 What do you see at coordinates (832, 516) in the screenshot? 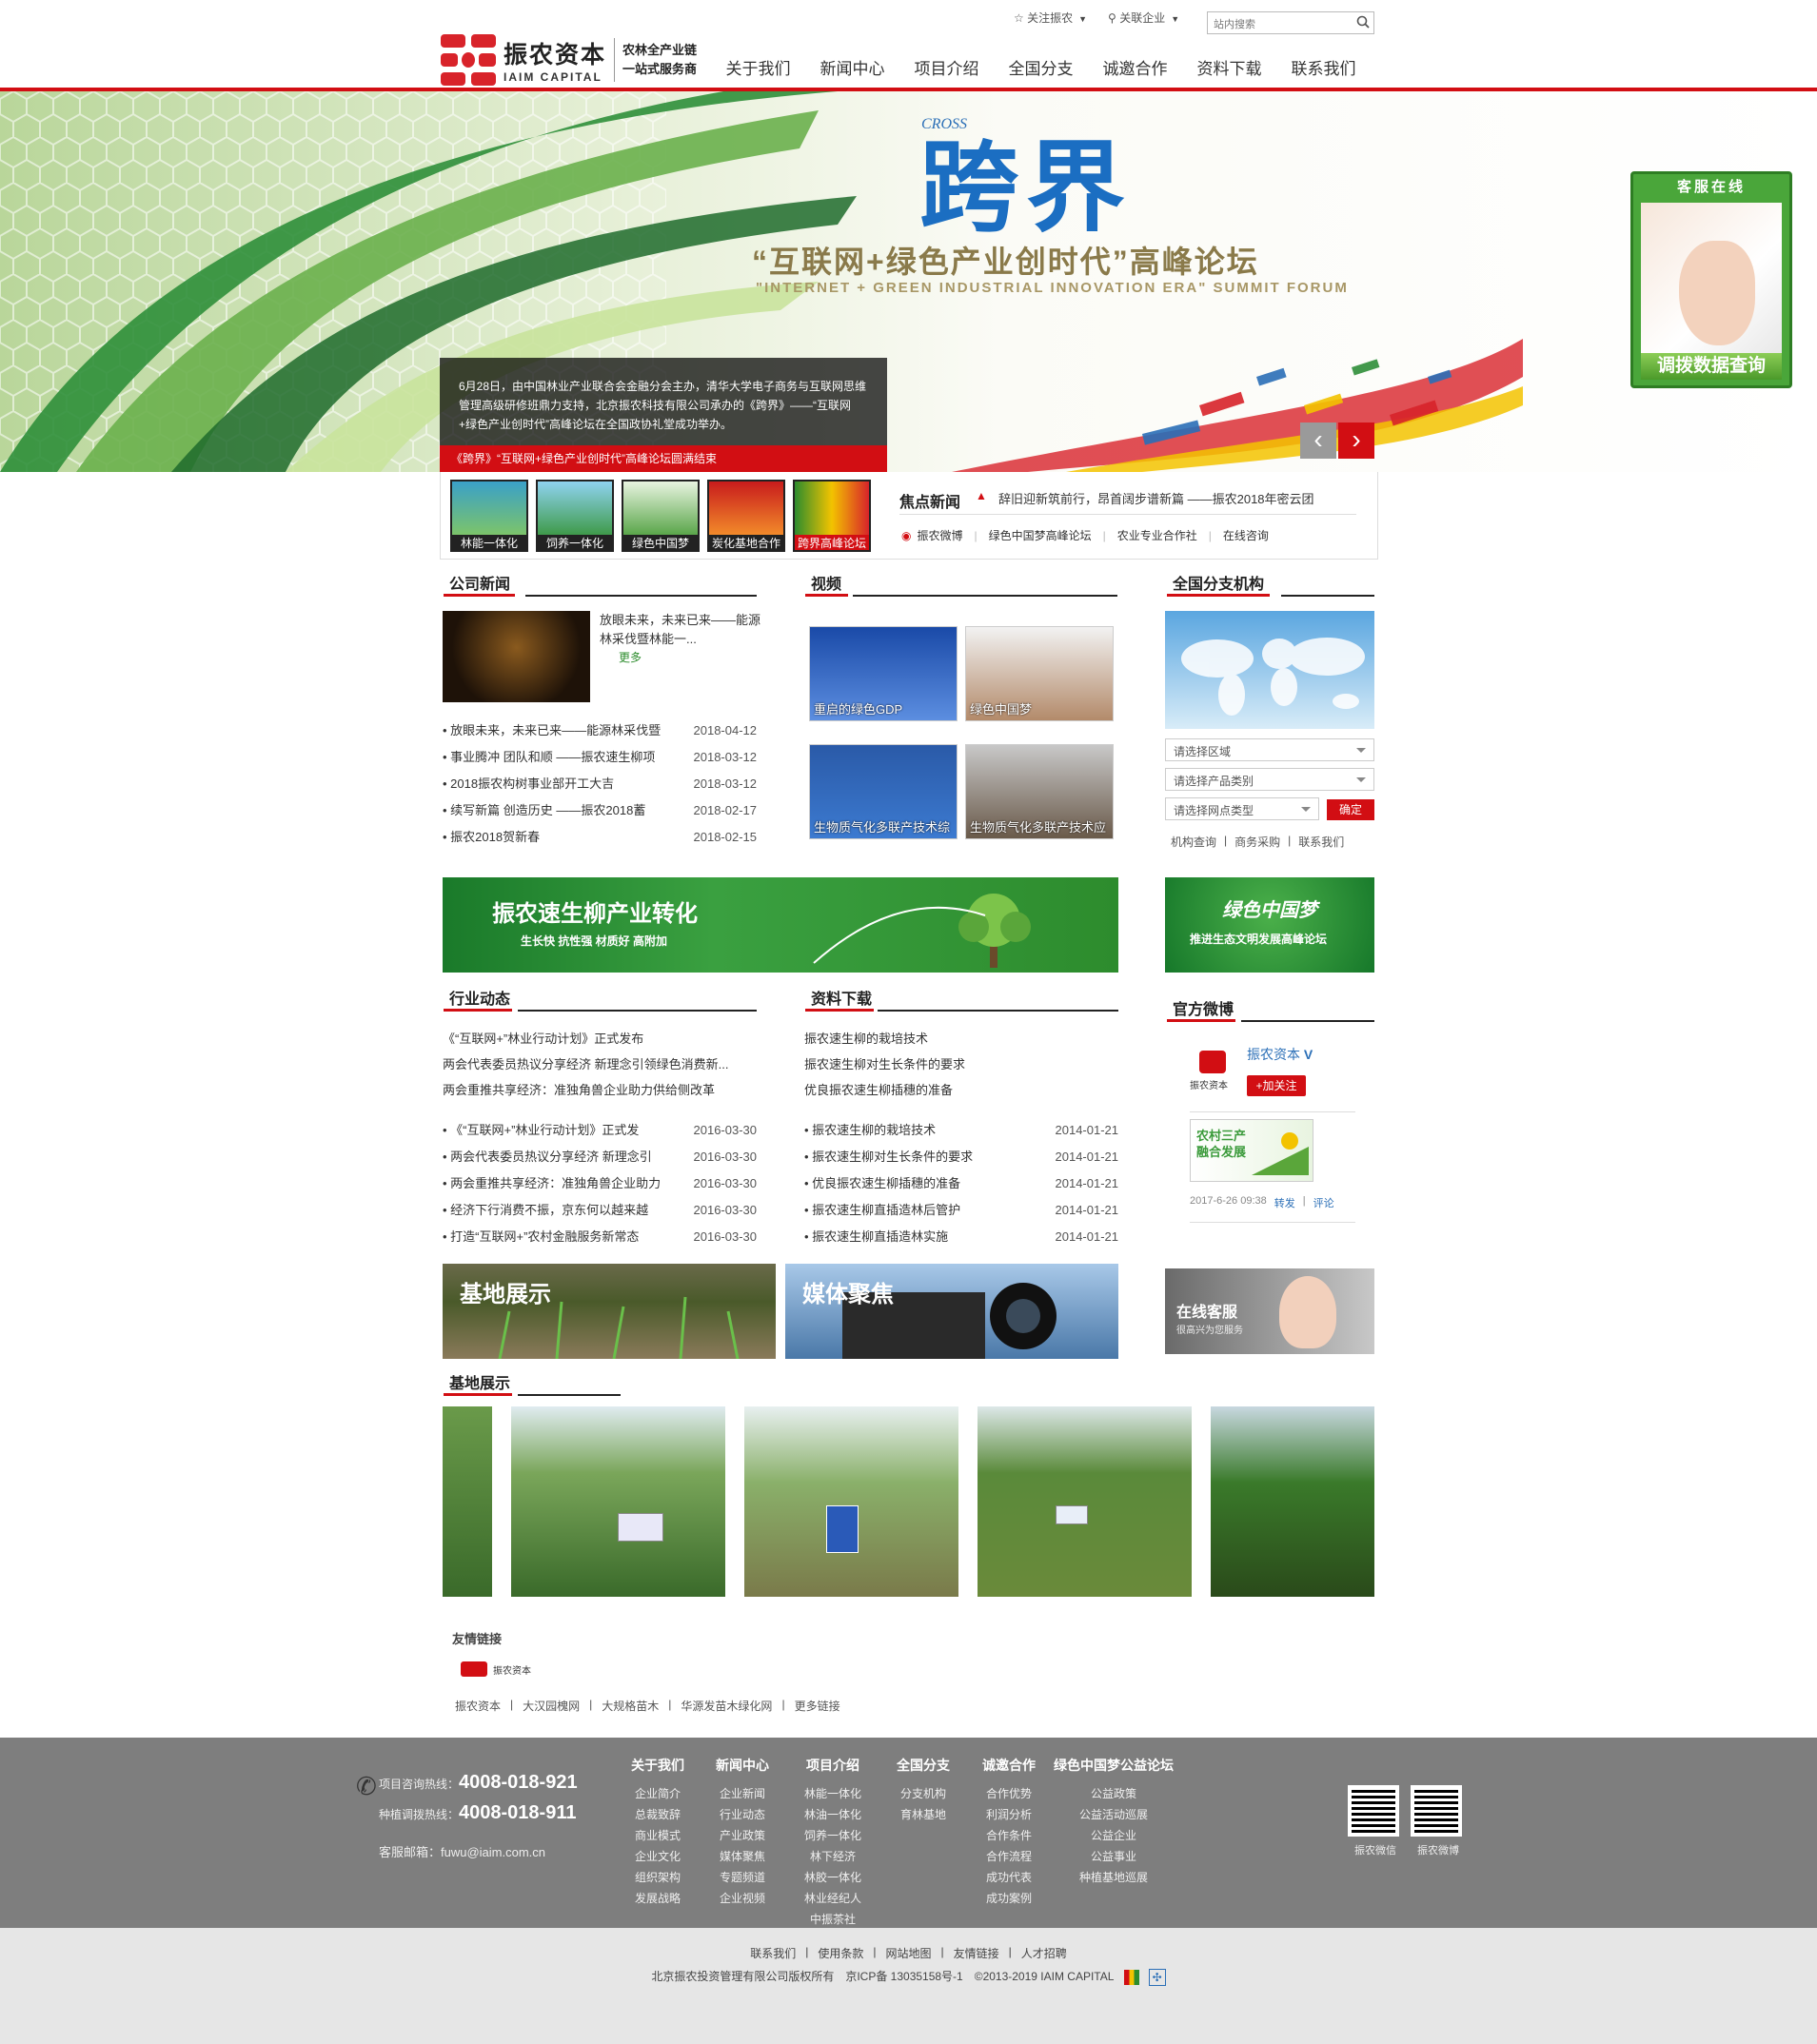
I see `thumb-item: 跨界高峰论坛` at bounding box center [832, 516].